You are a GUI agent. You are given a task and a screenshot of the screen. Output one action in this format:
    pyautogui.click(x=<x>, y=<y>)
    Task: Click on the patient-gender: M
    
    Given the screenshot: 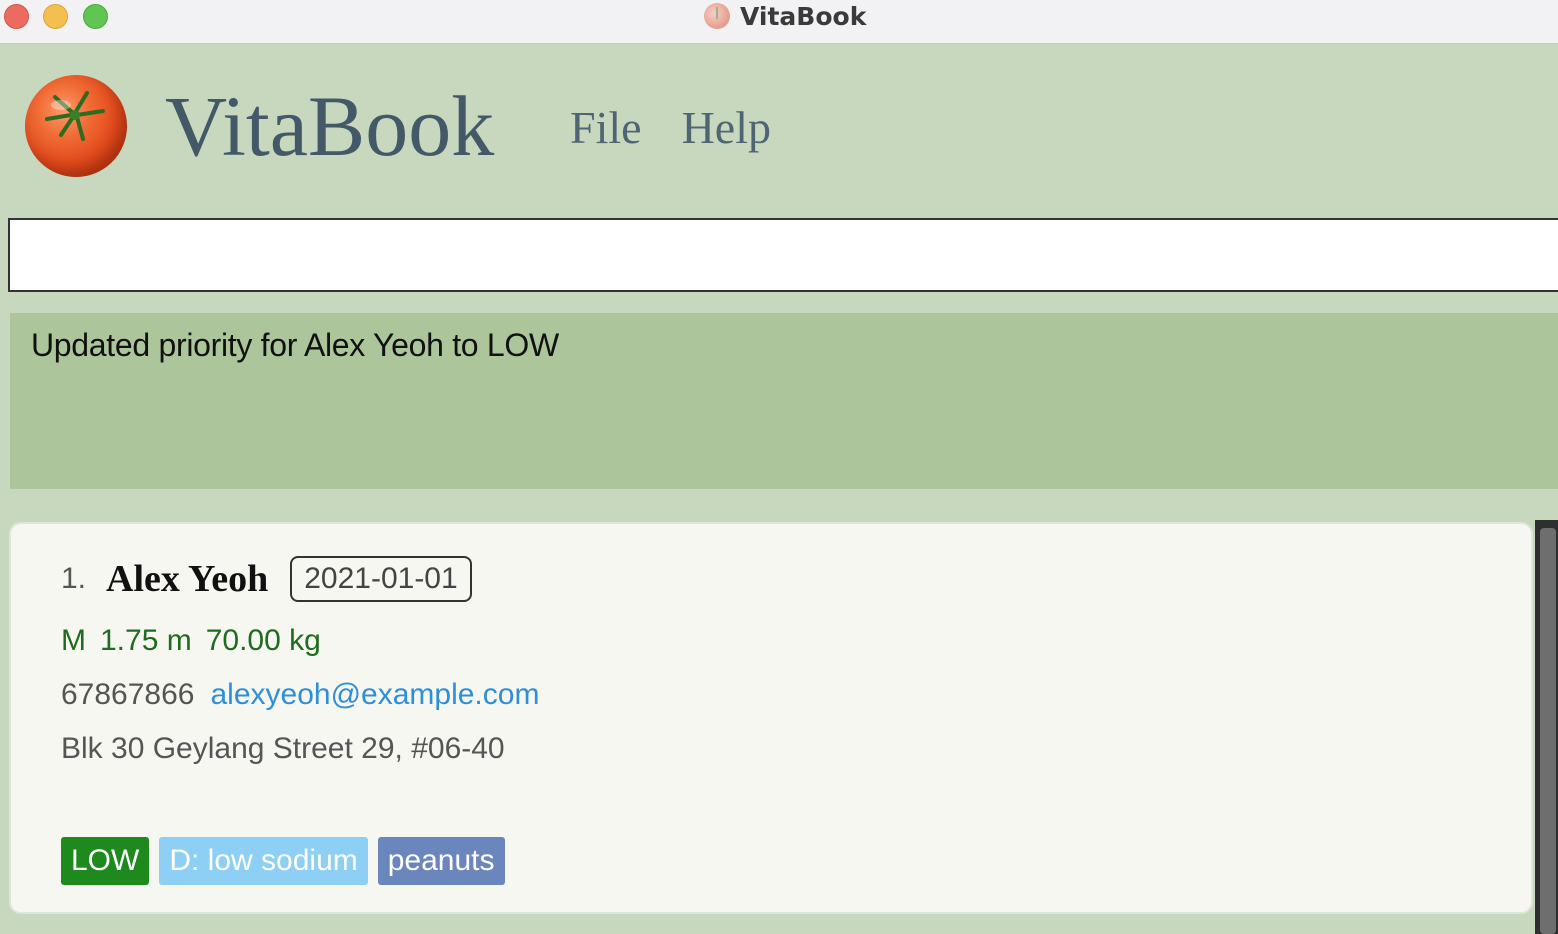 What is the action you would take?
    pyautogui.click(x=73, y=640)
    